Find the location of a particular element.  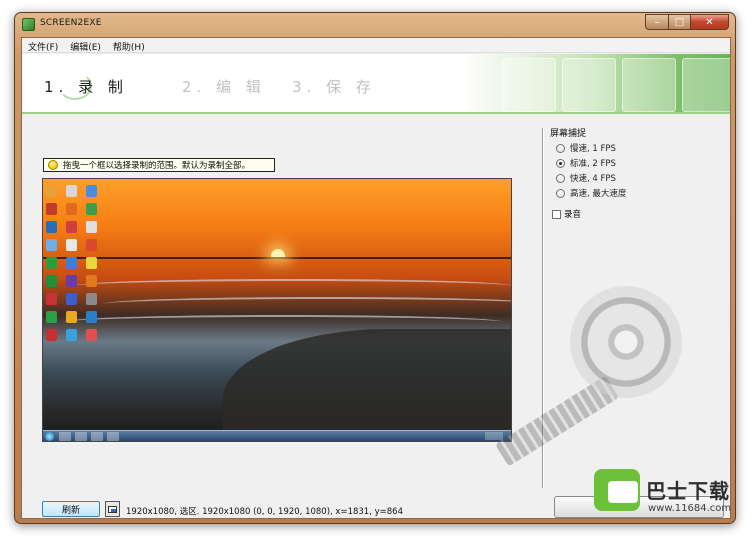

fps-option-label: 慢速, 1 FPS is located at coordinates (593, 149).